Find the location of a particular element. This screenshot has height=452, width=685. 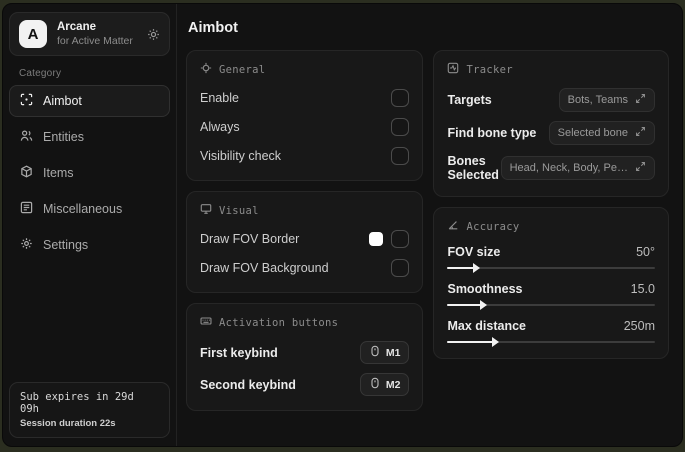

sidebar-item-entities: Entities is located at coordinates (89, 137).